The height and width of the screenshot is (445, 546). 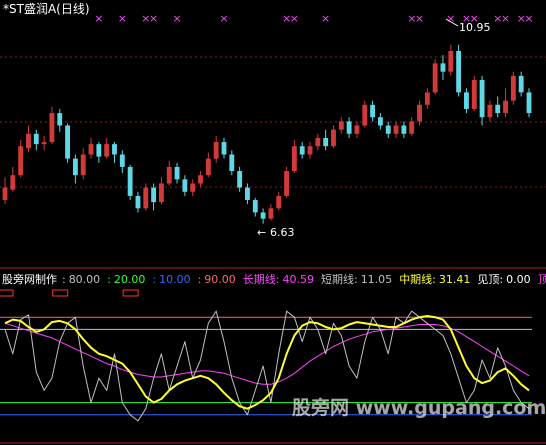 I want to click on series-label: 长期线:, so click(x=261, y=279).